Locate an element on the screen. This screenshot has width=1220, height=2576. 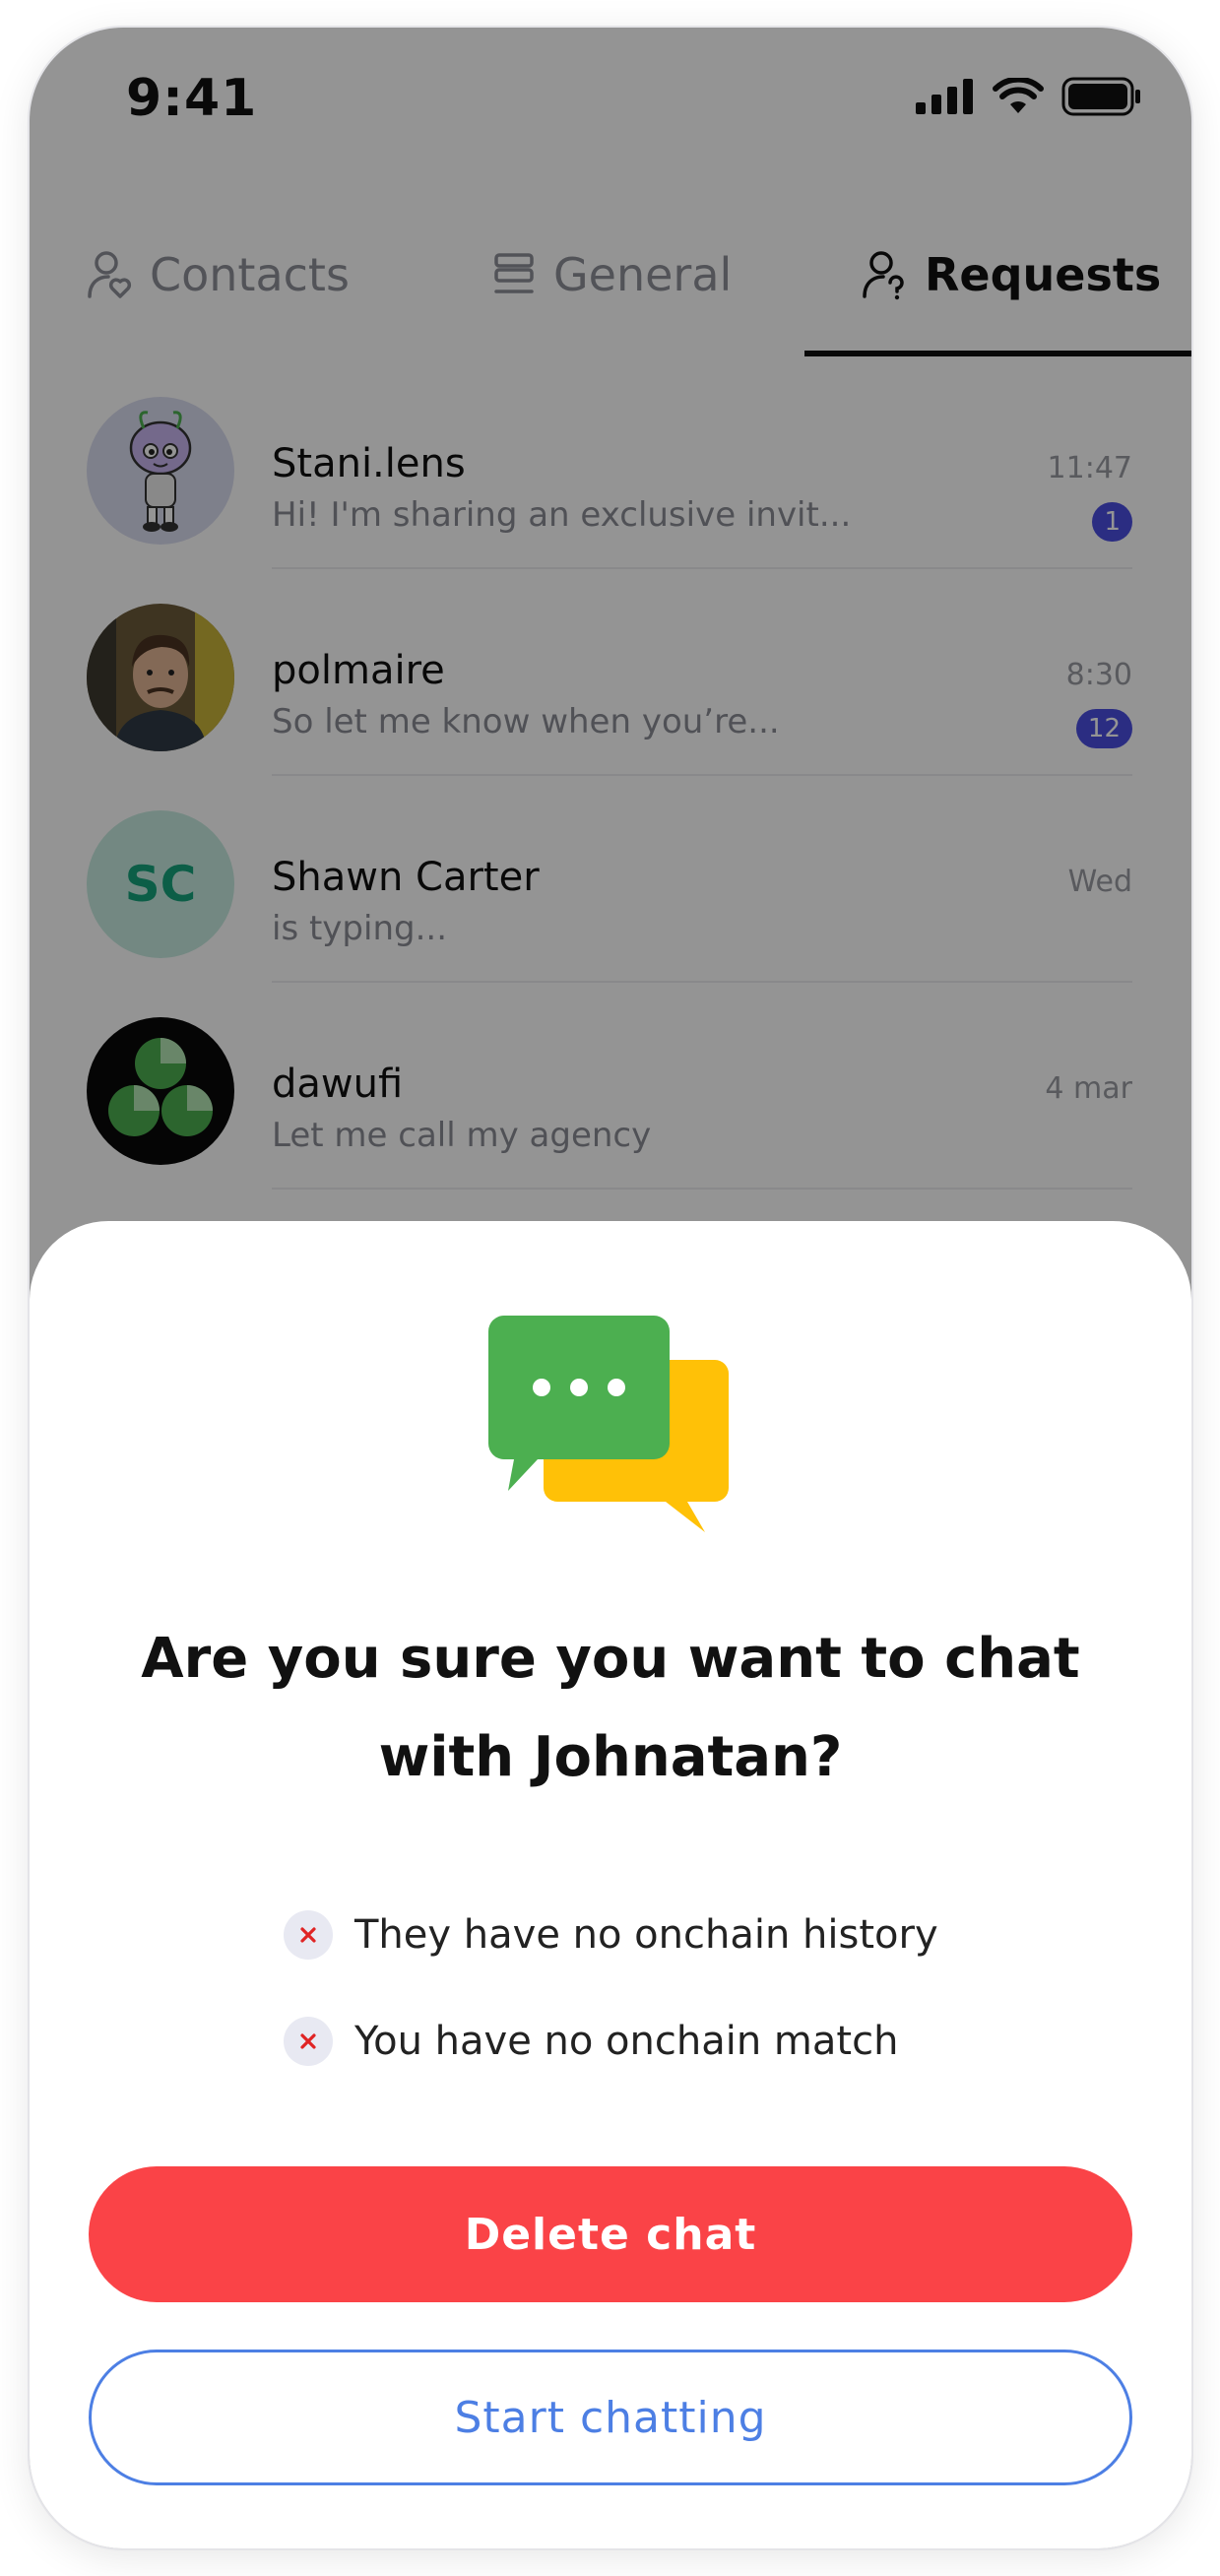
start-chatting-button: Start chatting is located at coordinates (610, 2417).